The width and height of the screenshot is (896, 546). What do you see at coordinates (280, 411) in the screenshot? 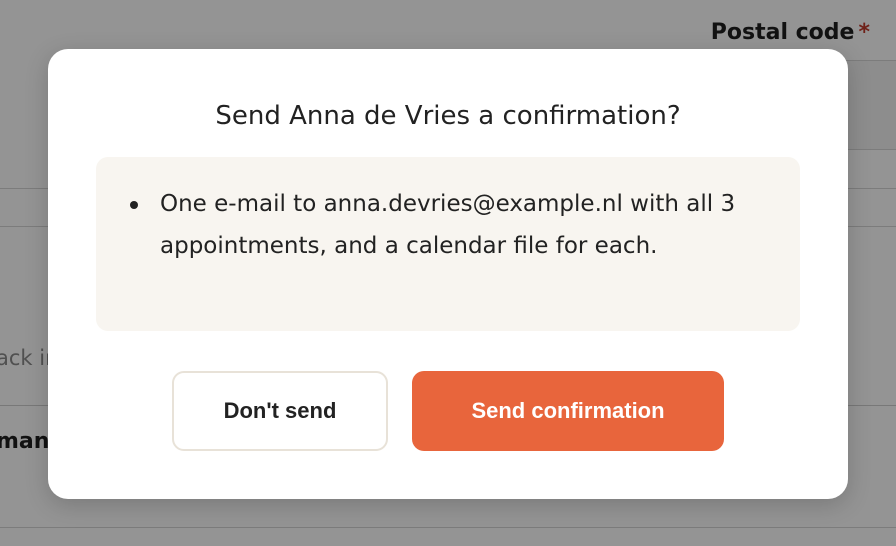
I see `dont-send-button: Don't send` at bounding box center [280, 411].